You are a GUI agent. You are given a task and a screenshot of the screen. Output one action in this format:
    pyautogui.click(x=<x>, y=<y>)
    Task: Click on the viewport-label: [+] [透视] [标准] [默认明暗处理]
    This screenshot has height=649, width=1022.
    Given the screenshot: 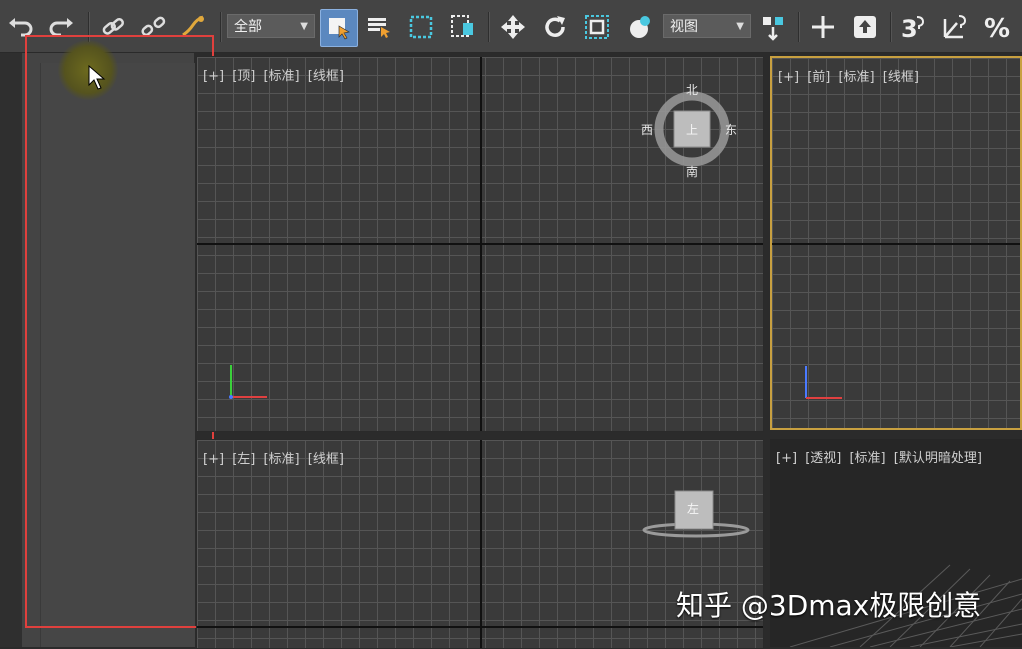 What is the action you would take?
    pyautogui.click(x=881, y=456)
    